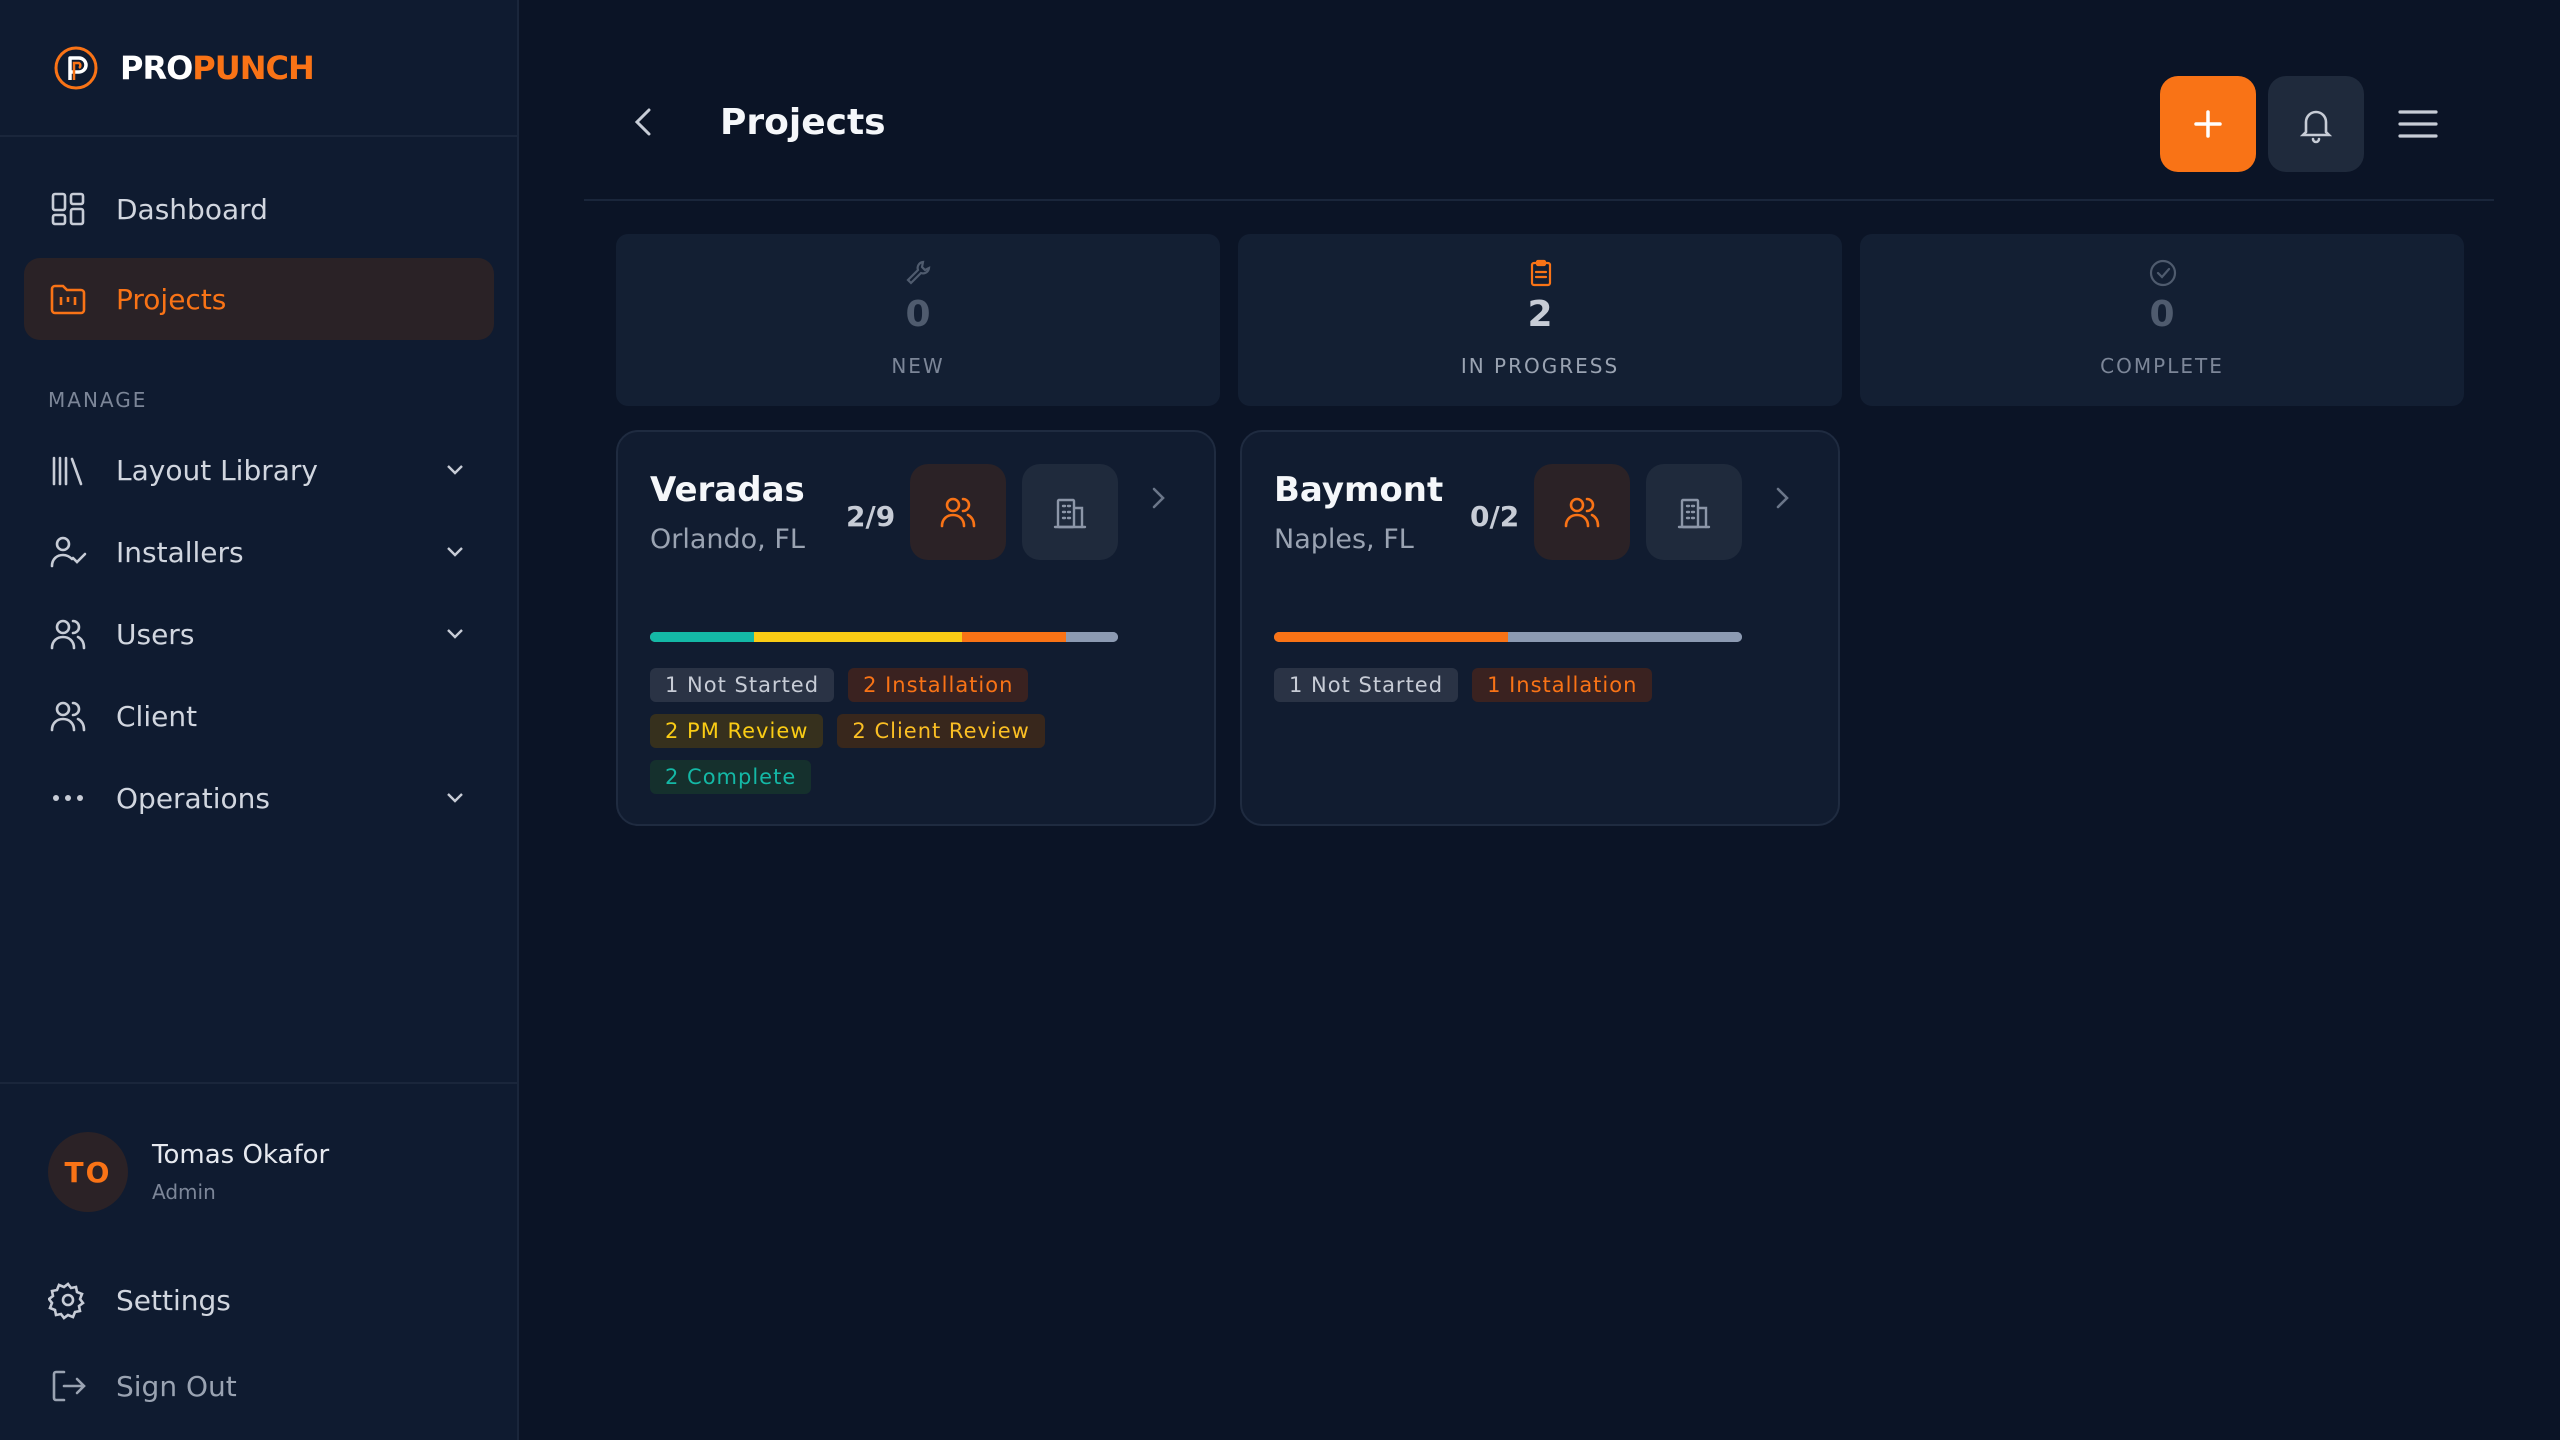  Describe the element at coordinates (1495, 516) in the screenshot. I see `project-count: 0/2` at that location.